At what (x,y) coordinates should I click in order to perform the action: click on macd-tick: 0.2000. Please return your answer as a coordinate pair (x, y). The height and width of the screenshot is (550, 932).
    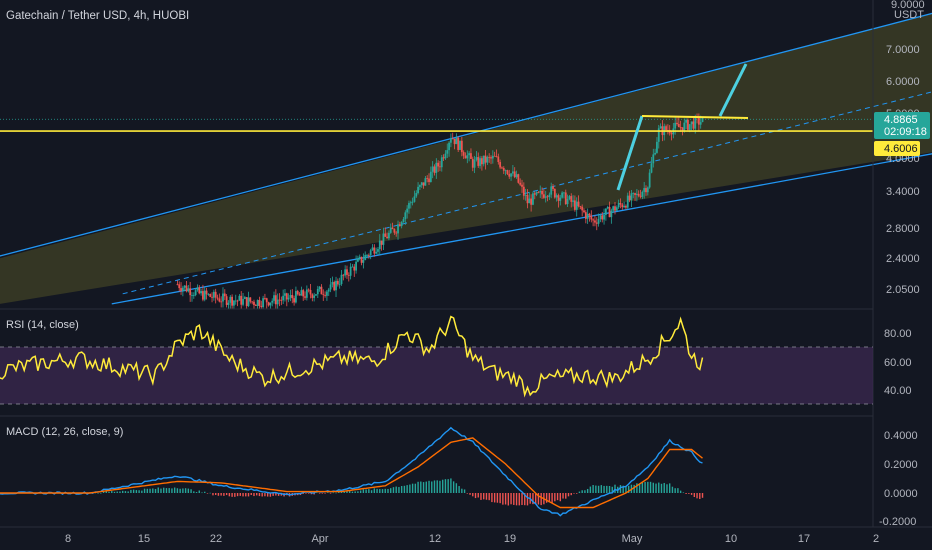
    Looking at the image, I should click on (901, 465).